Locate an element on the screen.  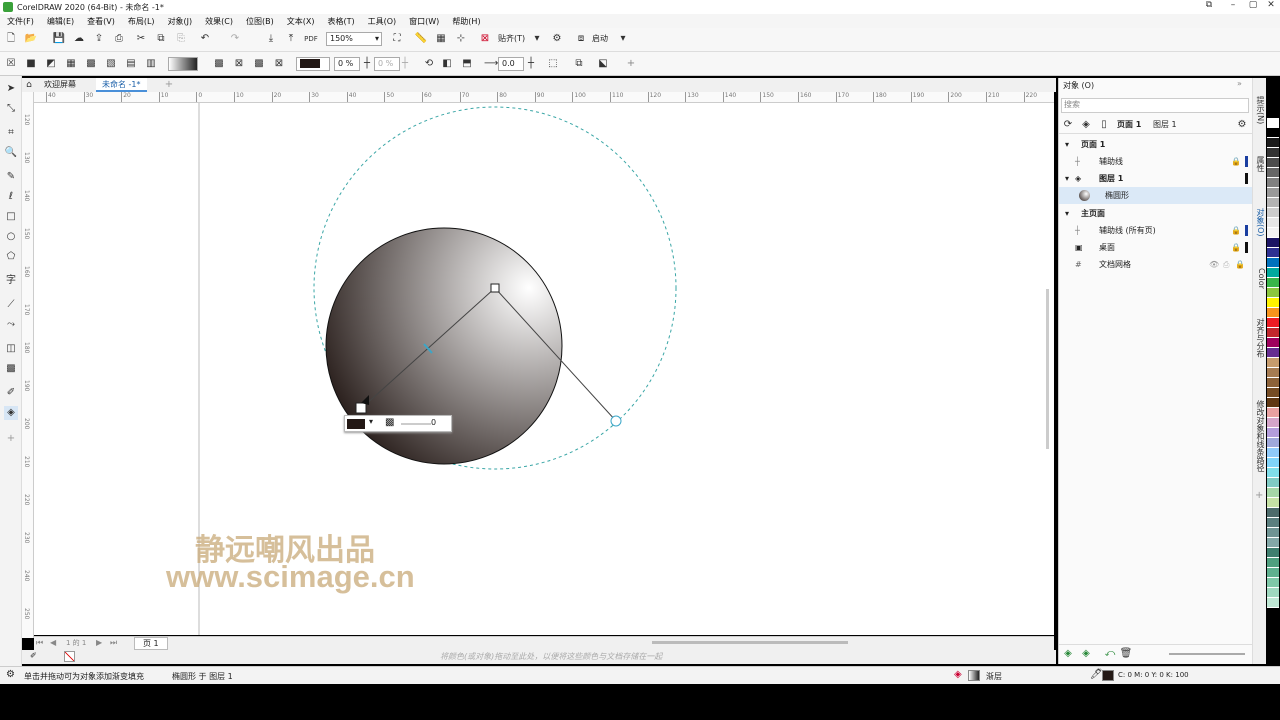
layer-properties-icon: ⟳ is located at coordinates (1068, 125).